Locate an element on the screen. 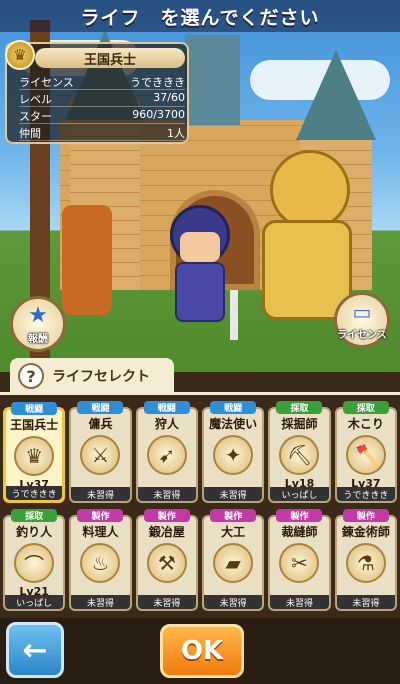 The image size is (400, 684). job-tile: 戦闘傭兵 ⚔ 未習得 is located at coordinates (100, 452).